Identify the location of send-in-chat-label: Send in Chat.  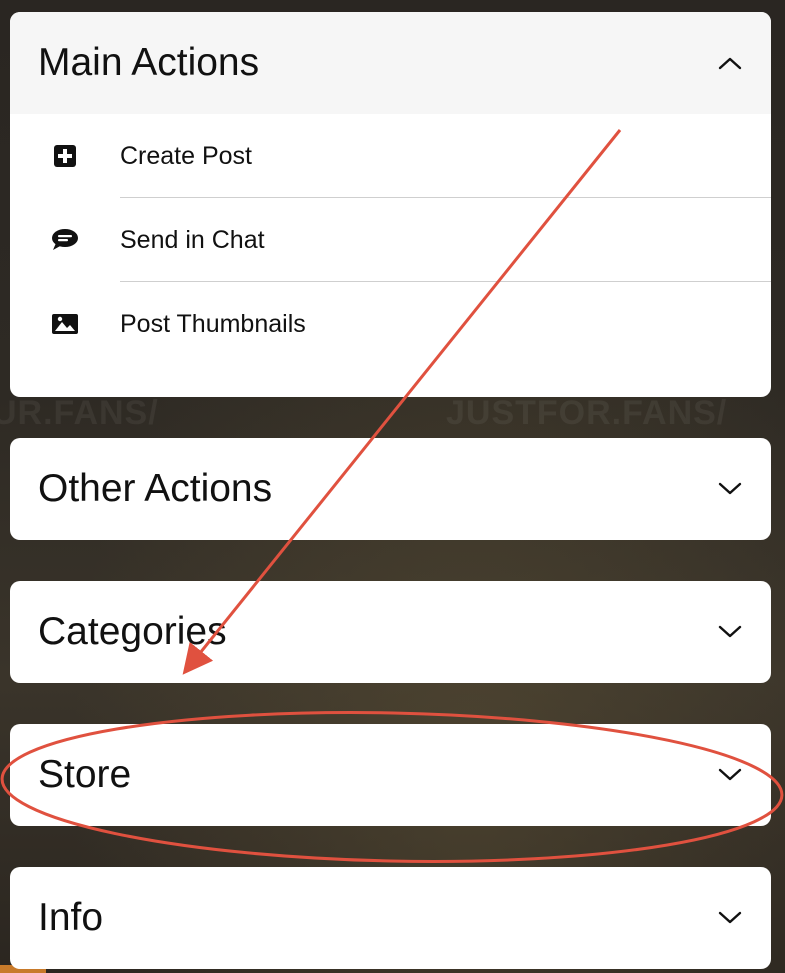
(192, 239).